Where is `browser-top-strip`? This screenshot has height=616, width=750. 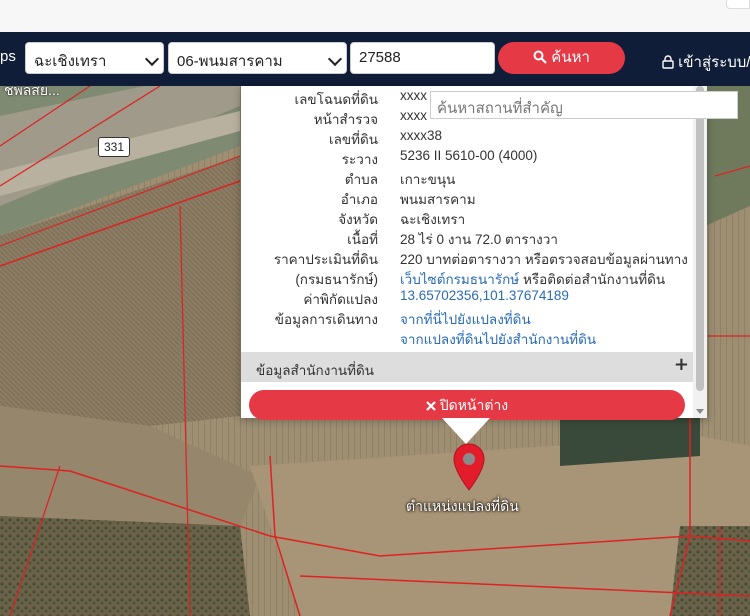 browser-top-strip is located at coordinates (375, 16).